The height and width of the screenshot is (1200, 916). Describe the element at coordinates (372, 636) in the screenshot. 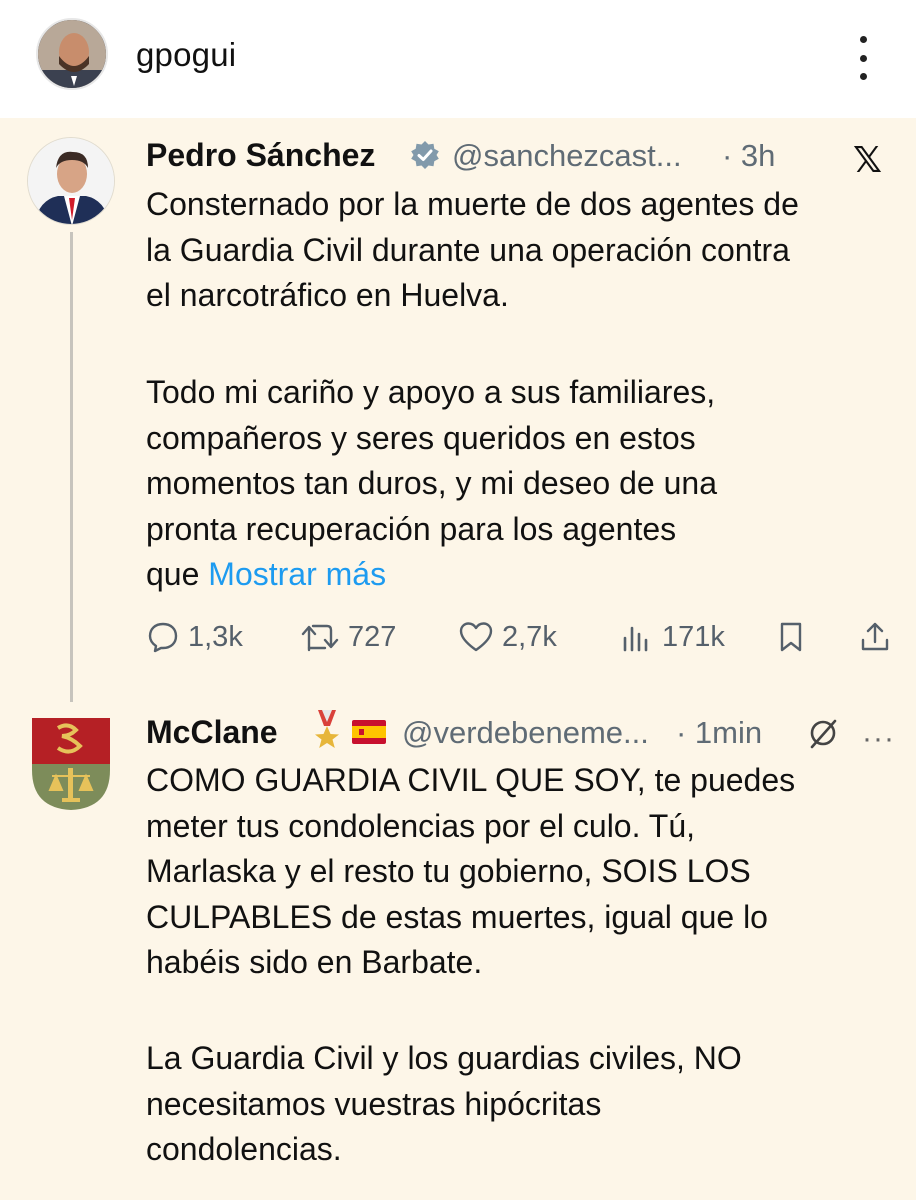

I see `repost-count: 727` at that location.